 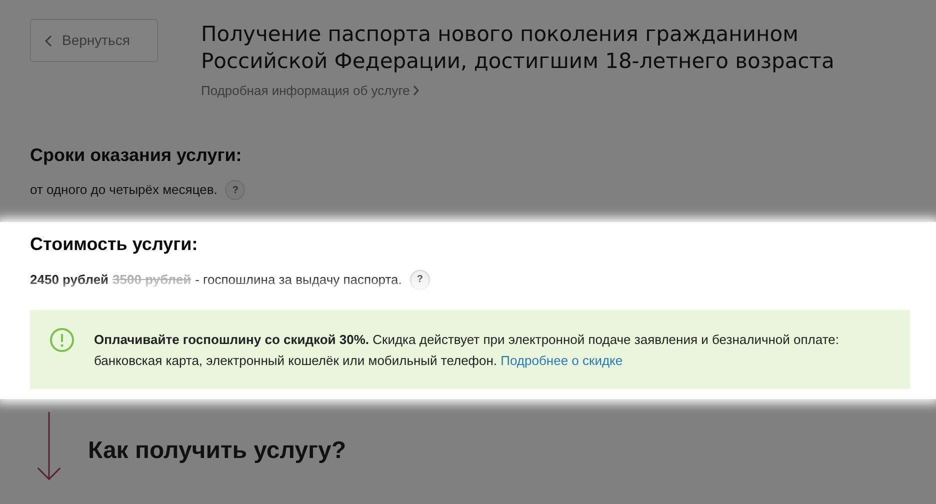 What do you see at coordinates (94, 40) in the screenshot?
I see `back-button: Вернуться` at bounding box center [94, 40].